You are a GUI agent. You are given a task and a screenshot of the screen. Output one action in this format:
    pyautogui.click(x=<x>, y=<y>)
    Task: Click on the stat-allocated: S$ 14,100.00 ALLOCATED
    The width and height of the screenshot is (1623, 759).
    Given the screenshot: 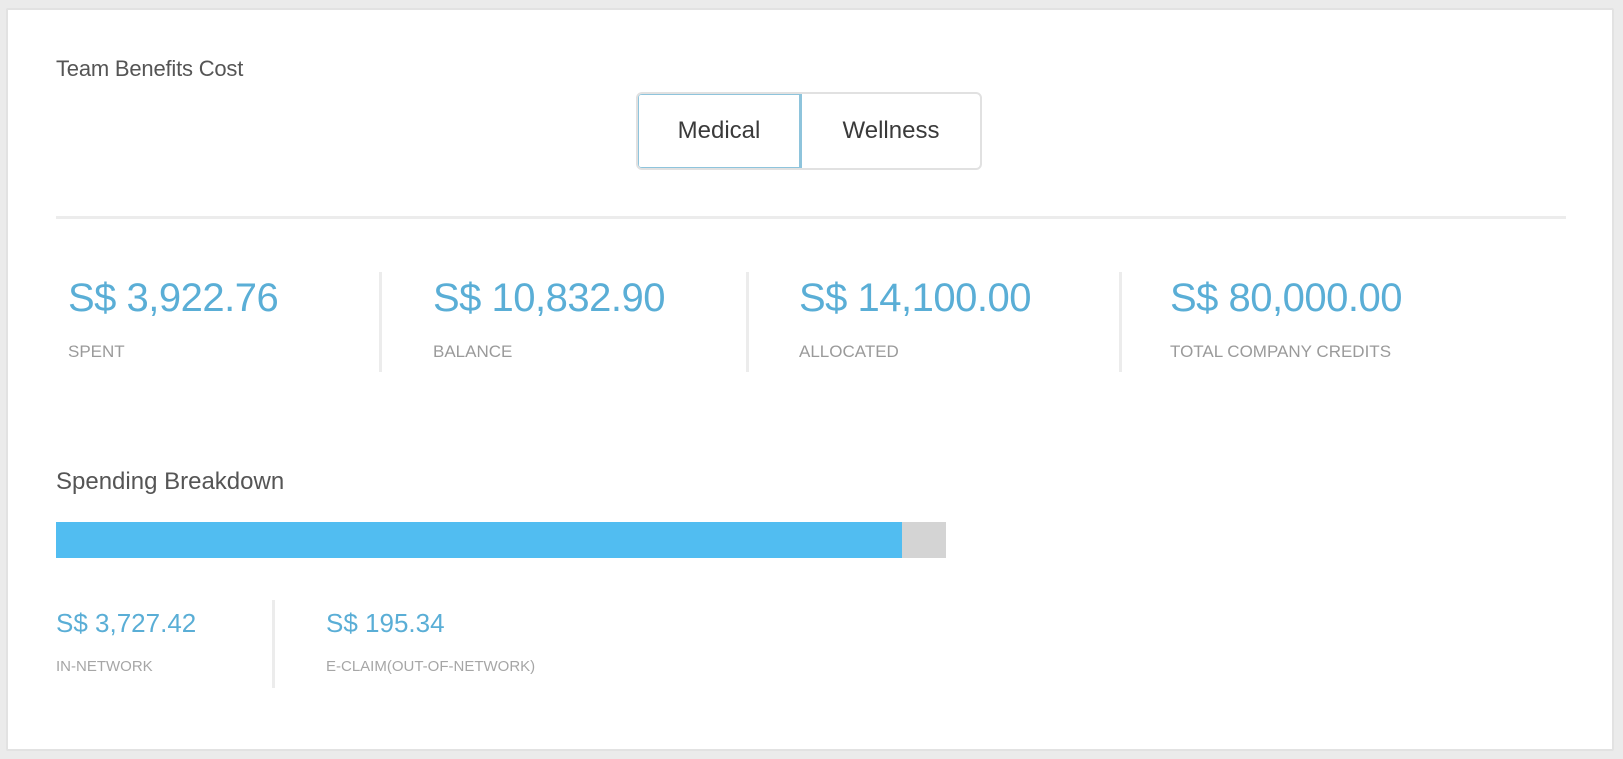 What is the action you would take?
    pyautogui.click(x=967, y=322)
    